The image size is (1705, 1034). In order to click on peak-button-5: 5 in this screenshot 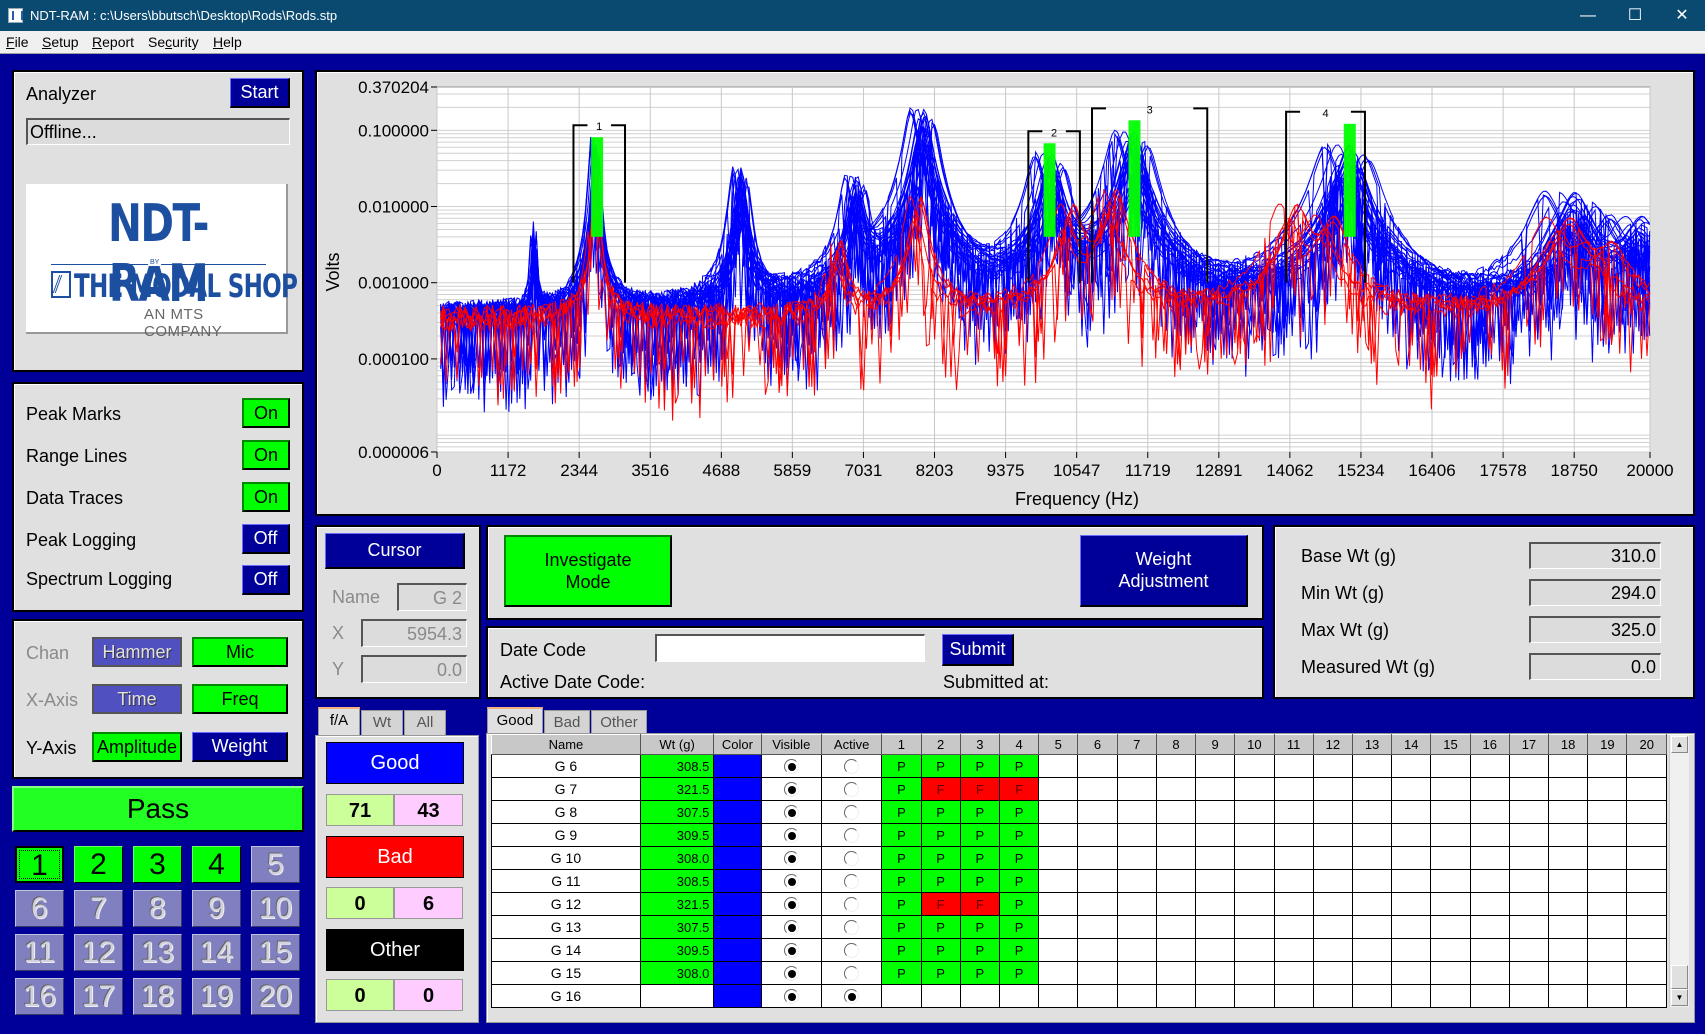, I will do `click(275, 864)`.